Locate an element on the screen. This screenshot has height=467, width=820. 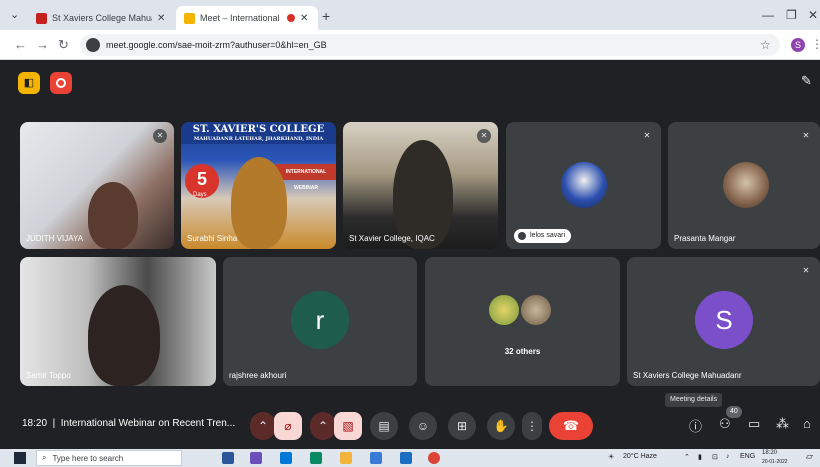
participant-name: Prasanta Mangar is located at coordinates (705, 238).